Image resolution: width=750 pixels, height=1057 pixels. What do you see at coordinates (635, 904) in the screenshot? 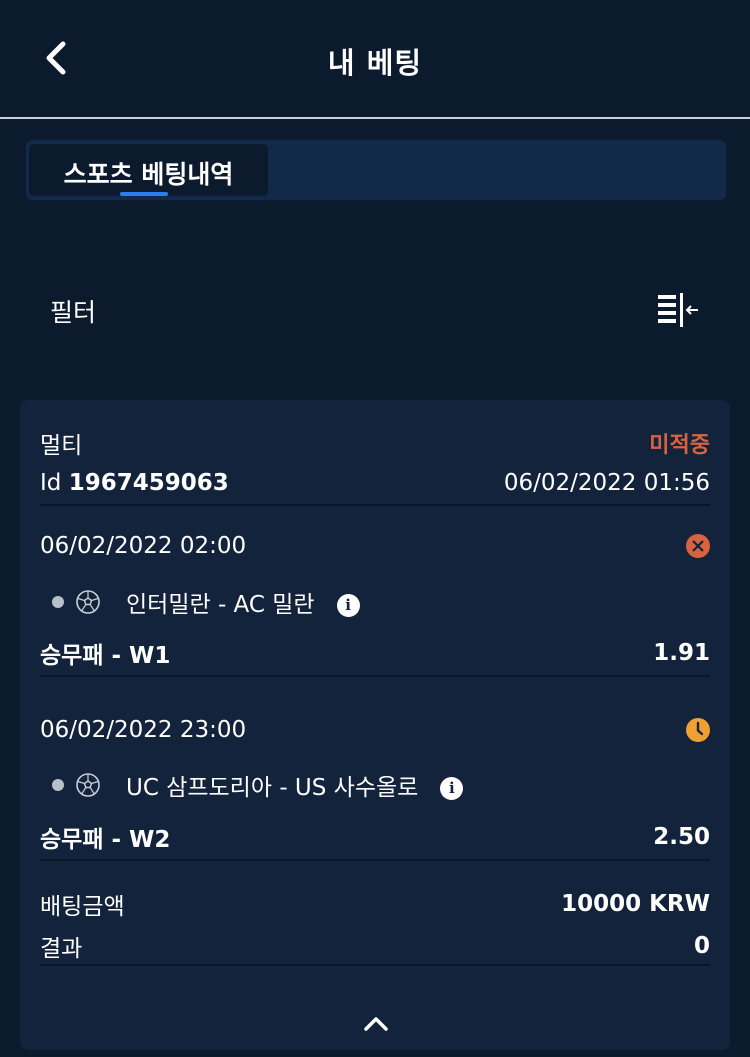
I see `stake-value: 10000 KRW` at bounding box center [635, 904].